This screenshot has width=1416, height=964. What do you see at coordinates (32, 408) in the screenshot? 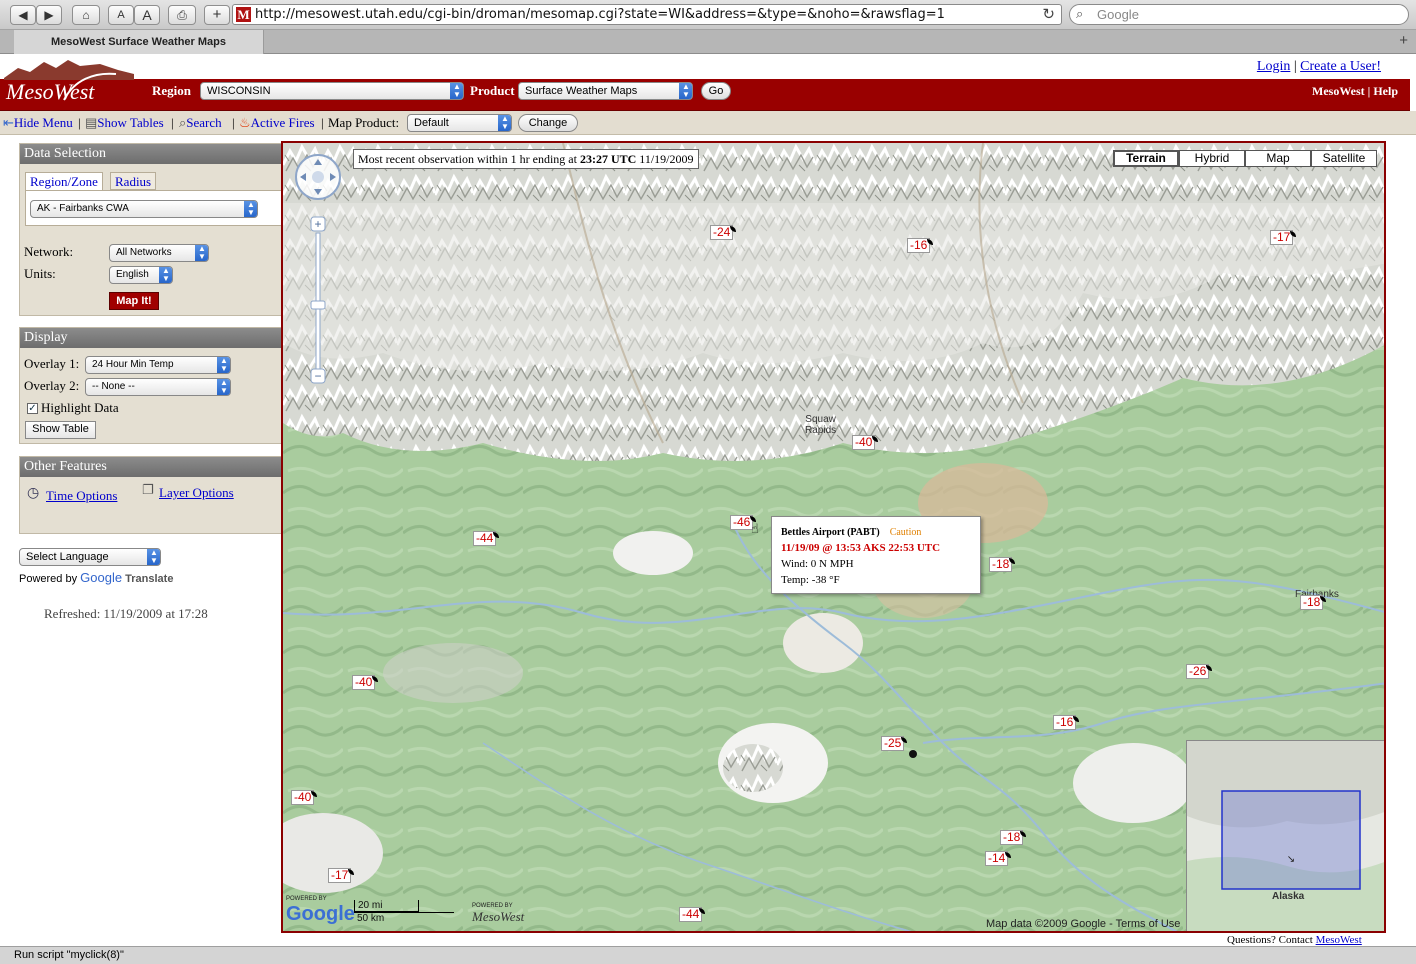
I see `highlight-checkbox: ✓` at bounding box center [32, 408].